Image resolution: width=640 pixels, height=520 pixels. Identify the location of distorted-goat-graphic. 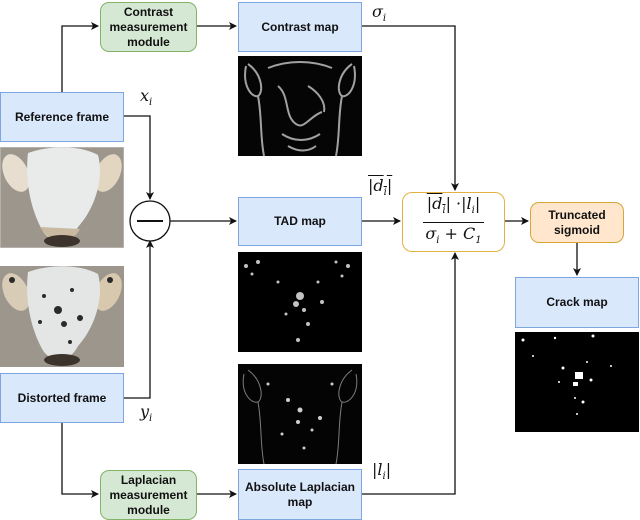
(62, 316).